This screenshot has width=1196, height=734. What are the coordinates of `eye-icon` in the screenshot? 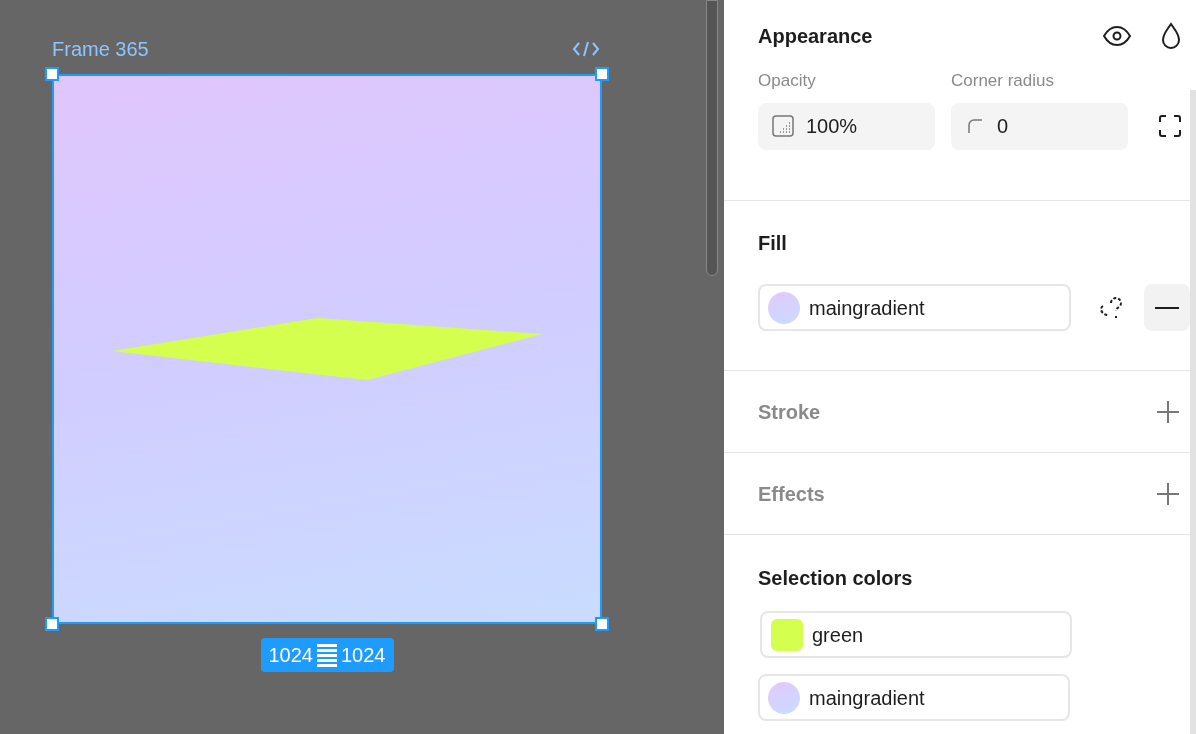 It's located at (1117, 36).